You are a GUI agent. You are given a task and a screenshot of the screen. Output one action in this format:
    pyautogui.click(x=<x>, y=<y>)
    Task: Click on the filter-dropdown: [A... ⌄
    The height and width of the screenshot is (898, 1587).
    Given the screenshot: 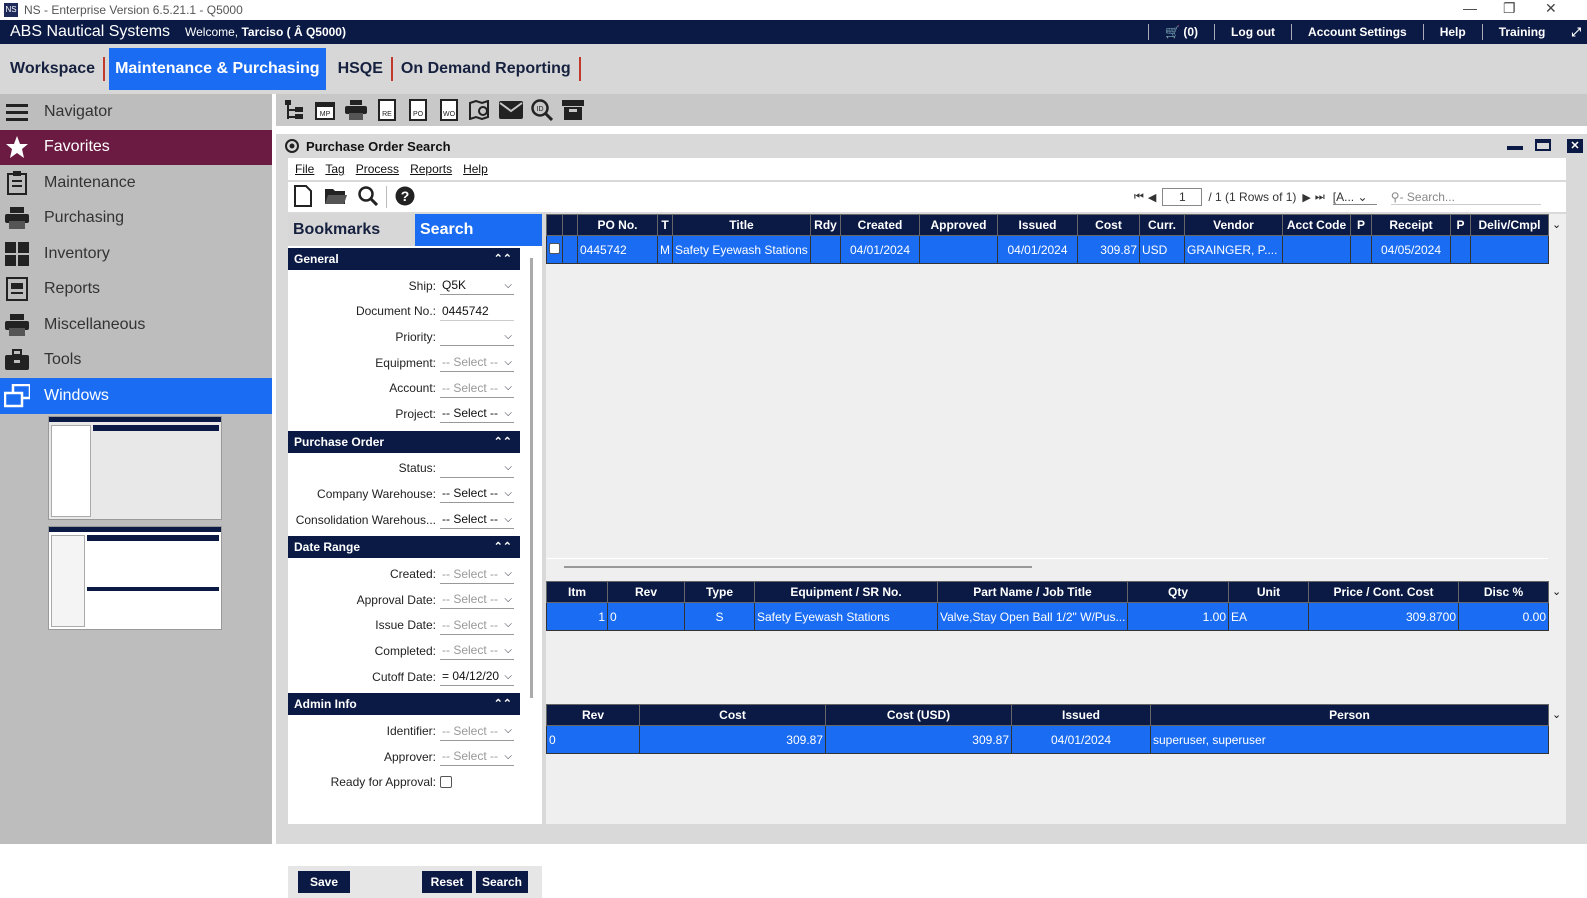 What is the action you would take?
    pyautogui.click(x=1354, y=197)
    